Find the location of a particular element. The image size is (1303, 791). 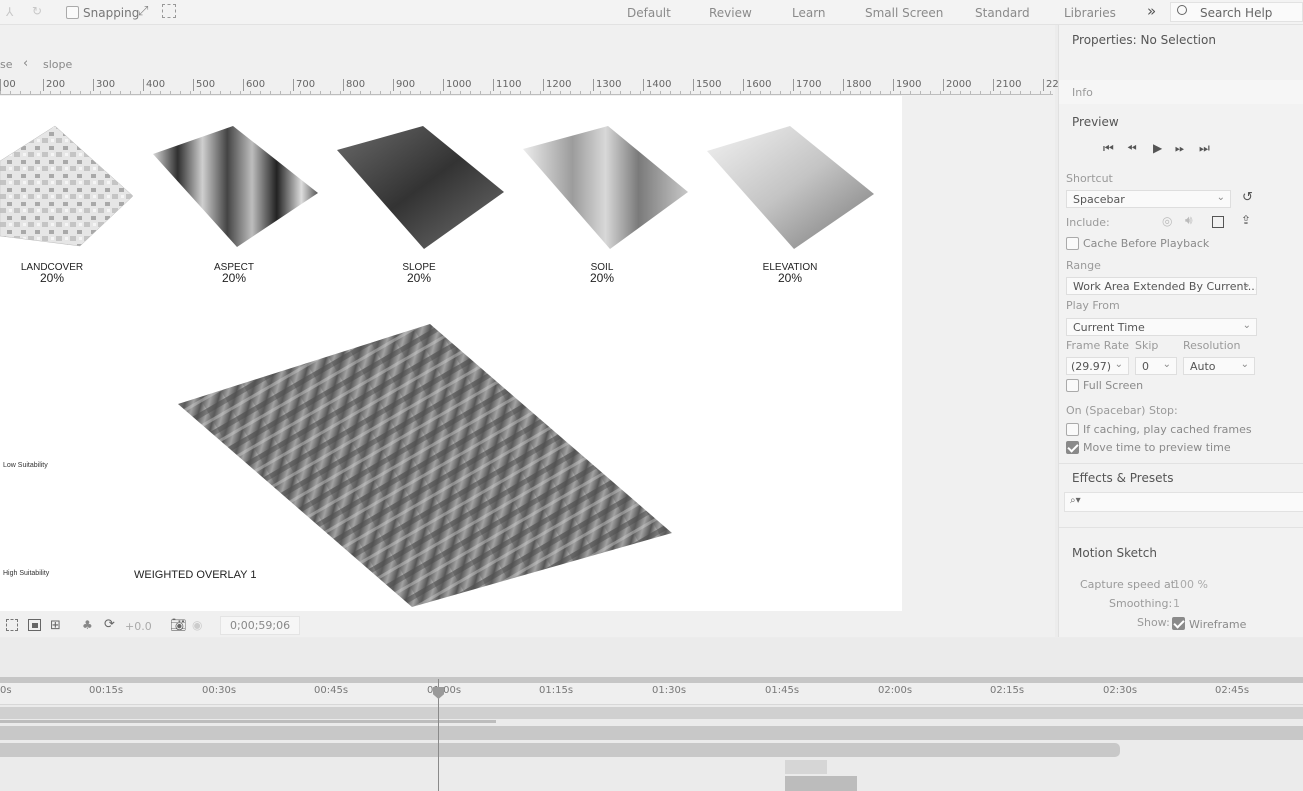

transparency-grid-icon is located at coordinates (34, 625).